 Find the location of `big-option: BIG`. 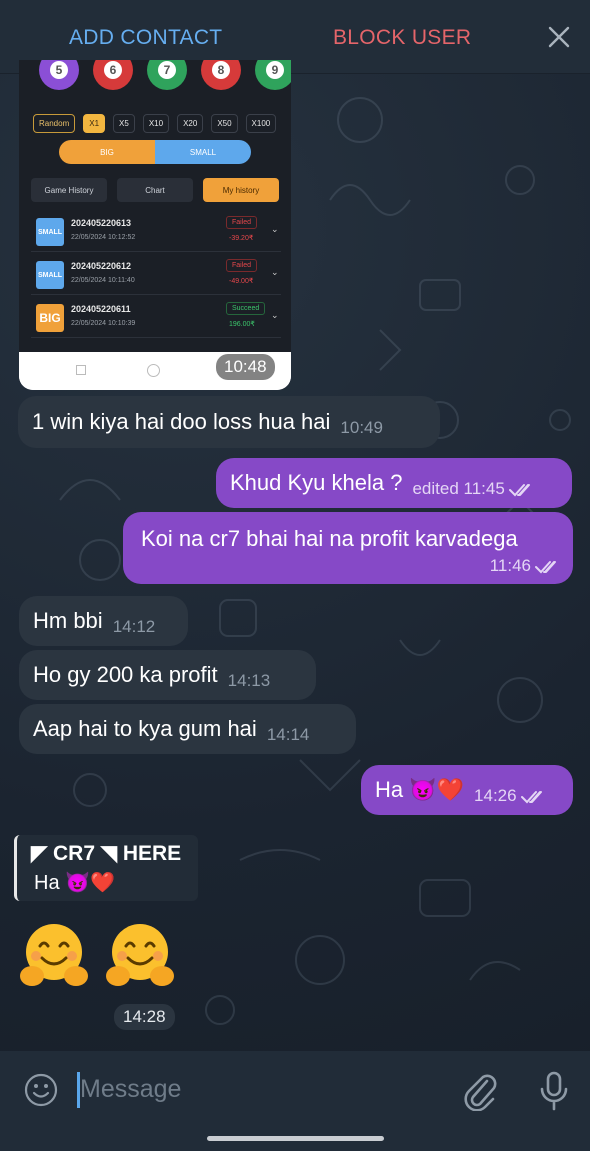

big-option: BIG is located at coordinates (107, 152).